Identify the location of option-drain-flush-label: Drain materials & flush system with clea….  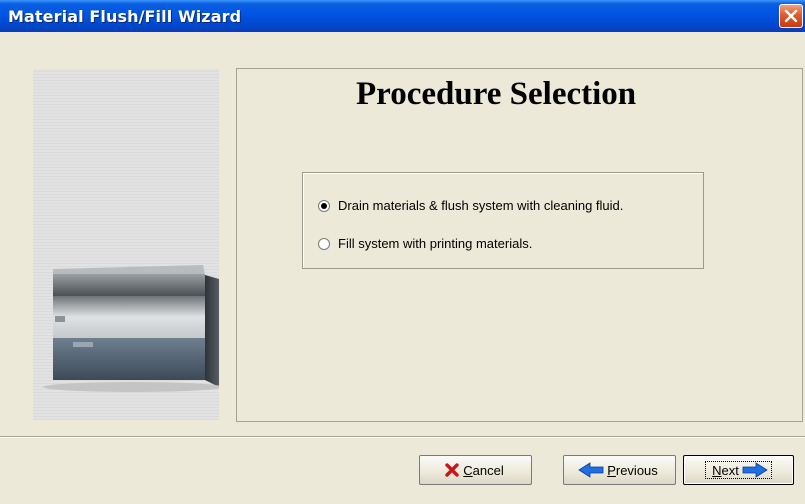
(480, 205).